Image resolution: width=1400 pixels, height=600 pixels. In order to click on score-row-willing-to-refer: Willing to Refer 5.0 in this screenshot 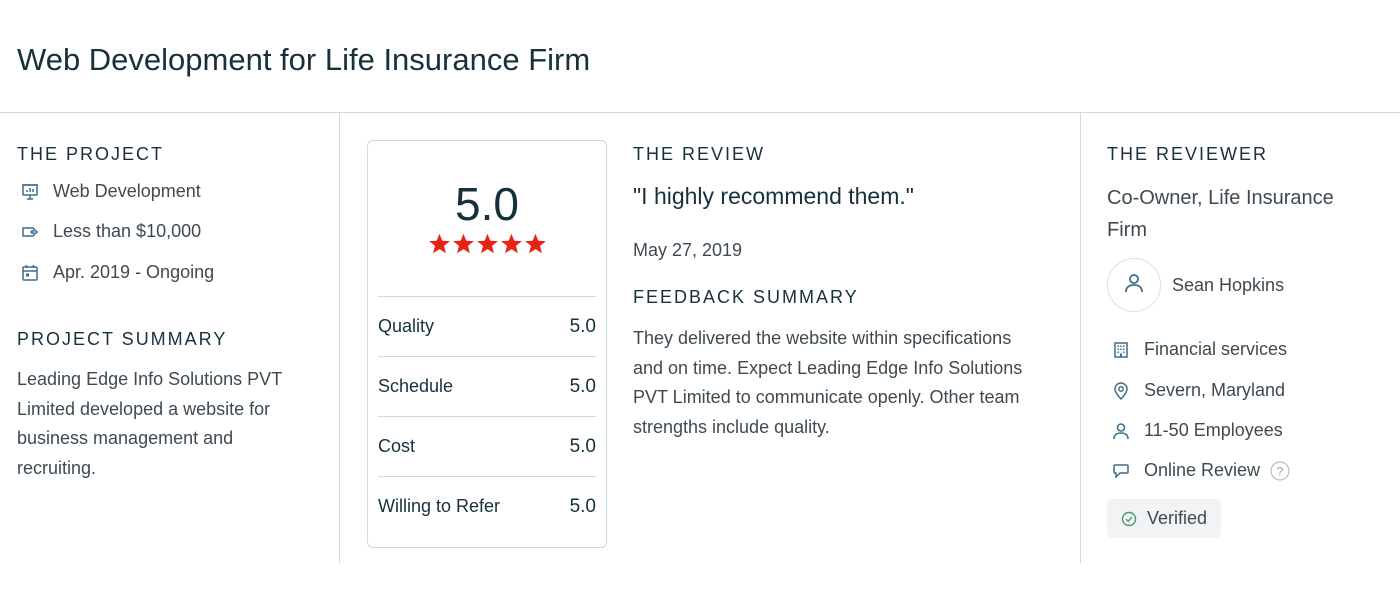, I will do `click(487, 506)`.